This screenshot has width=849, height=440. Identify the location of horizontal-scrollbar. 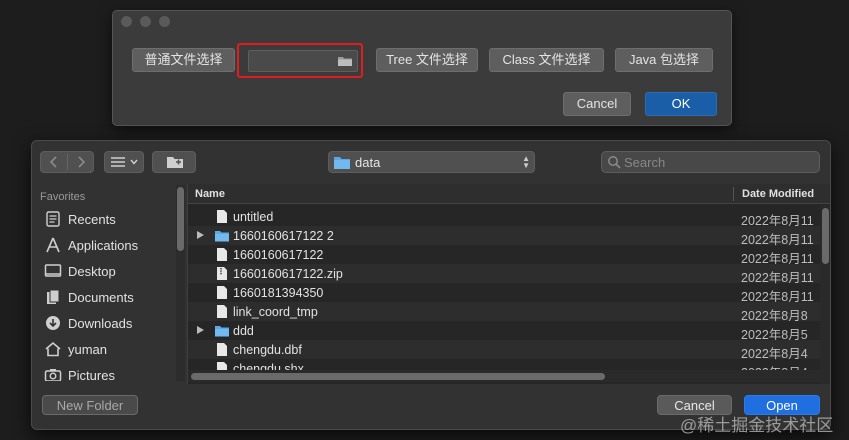
(504, 376).